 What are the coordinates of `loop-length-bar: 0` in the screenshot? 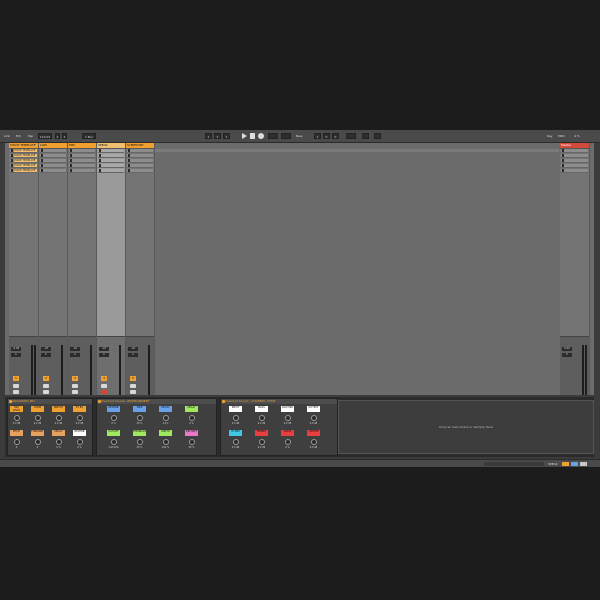 It's located at (326, 136).